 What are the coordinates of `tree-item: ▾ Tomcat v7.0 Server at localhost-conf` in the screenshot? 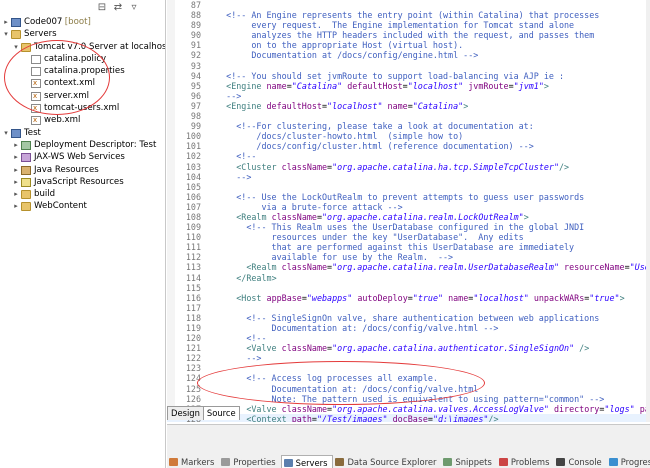 It's located at (82, 47).